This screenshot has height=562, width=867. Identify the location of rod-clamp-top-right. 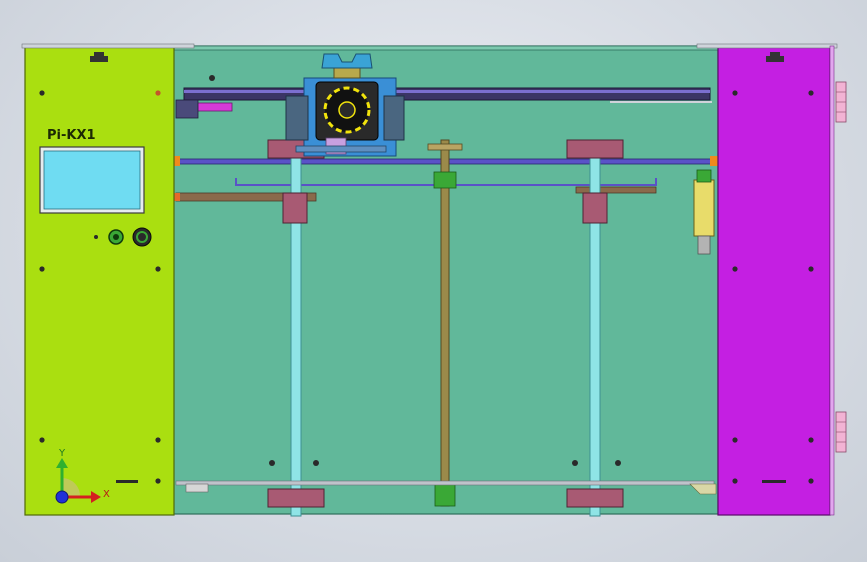
(595, 149).